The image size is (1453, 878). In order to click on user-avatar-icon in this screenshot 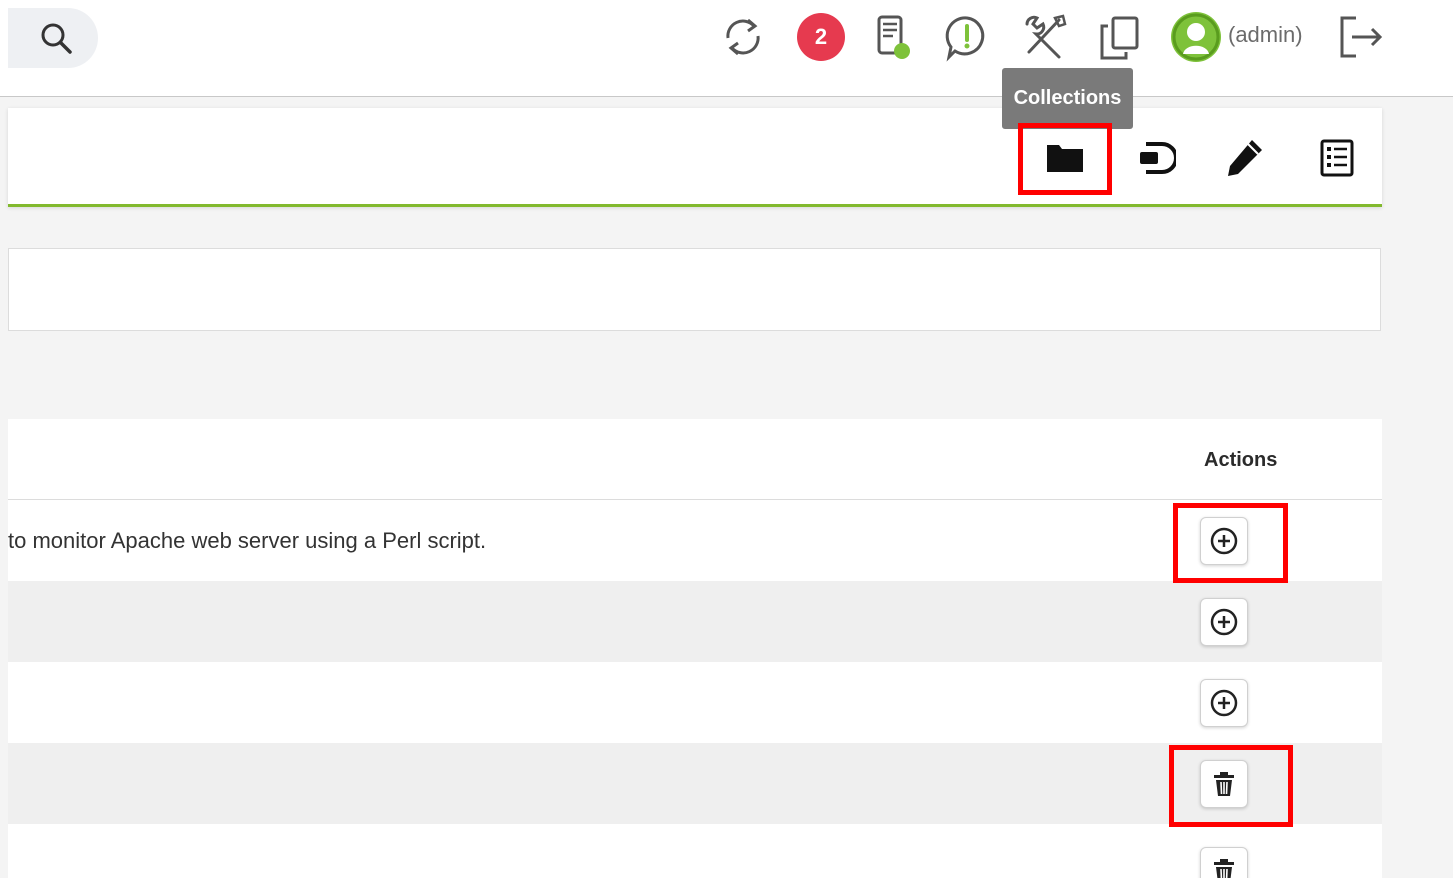, I will do `click(1196, 37)`.